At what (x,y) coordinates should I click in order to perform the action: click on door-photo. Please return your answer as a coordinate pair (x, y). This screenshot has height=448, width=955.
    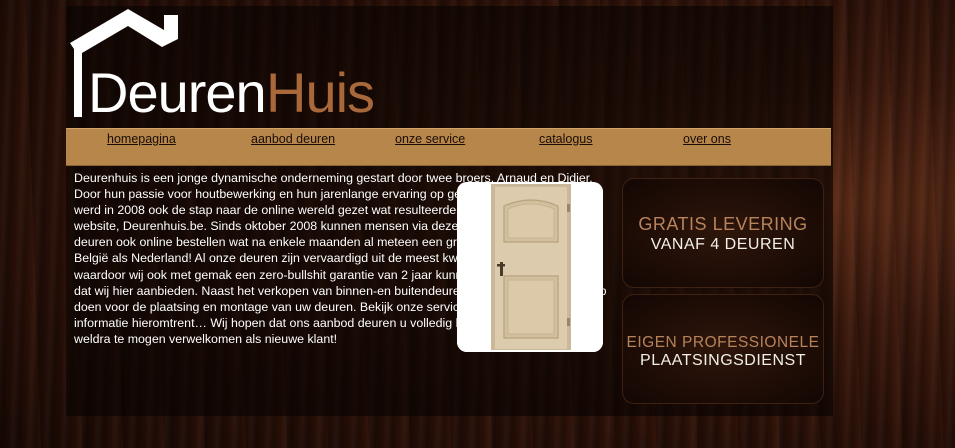
    Looking at the image, I should click on (530, 267).